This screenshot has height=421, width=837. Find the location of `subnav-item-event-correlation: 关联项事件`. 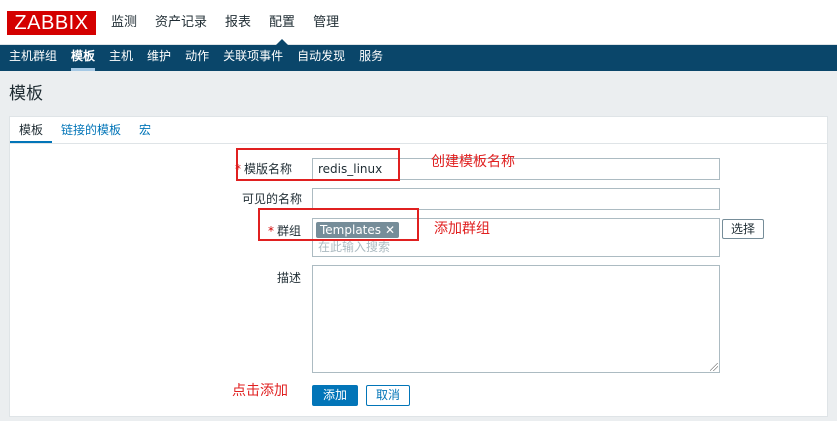

subnav-item-event-correlation: 关联项事件 is located at coordinates (253, 58).